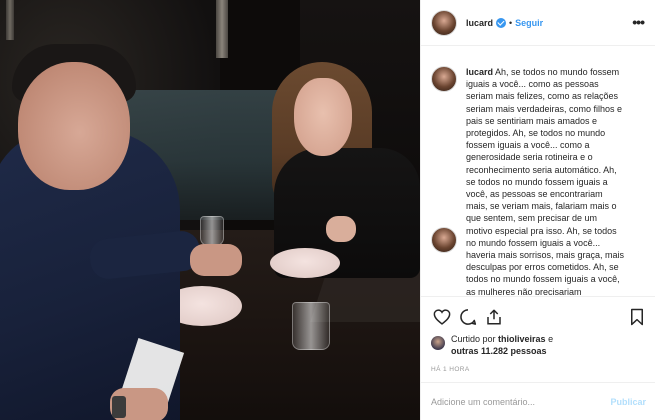 Image resolution: width=655 pixels, height=420 pixels. Describe the element at coordinates (522, 339) in the screenshot. I see `liked-by-user: thioliveiras` at that location.